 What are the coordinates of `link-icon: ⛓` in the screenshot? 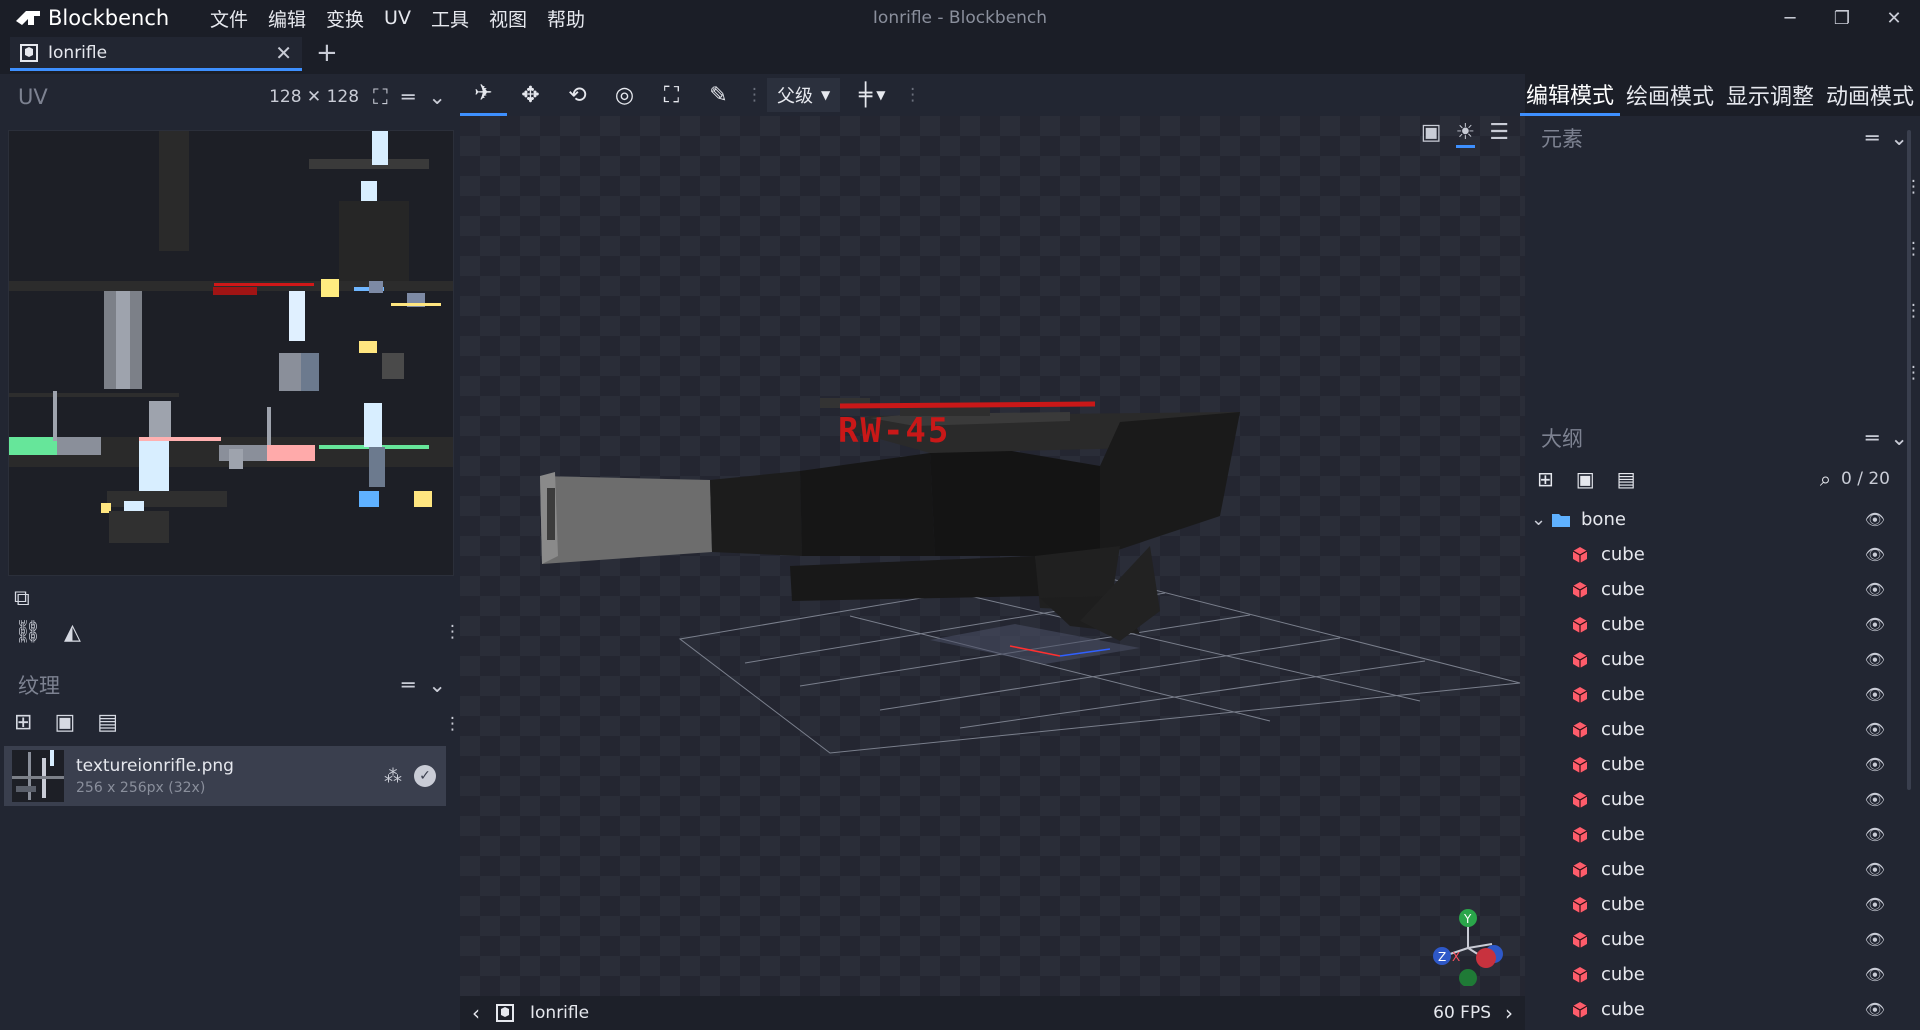 It's located at (28, 632).